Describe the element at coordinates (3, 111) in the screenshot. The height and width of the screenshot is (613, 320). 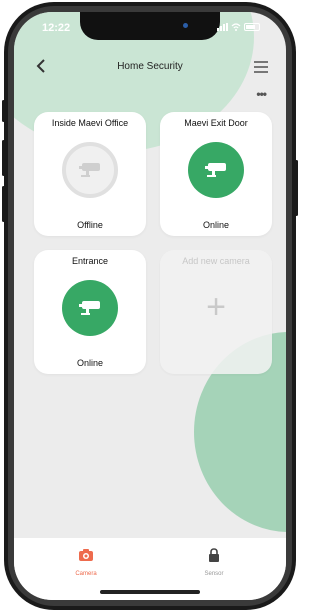
I see `side-button` at that location.